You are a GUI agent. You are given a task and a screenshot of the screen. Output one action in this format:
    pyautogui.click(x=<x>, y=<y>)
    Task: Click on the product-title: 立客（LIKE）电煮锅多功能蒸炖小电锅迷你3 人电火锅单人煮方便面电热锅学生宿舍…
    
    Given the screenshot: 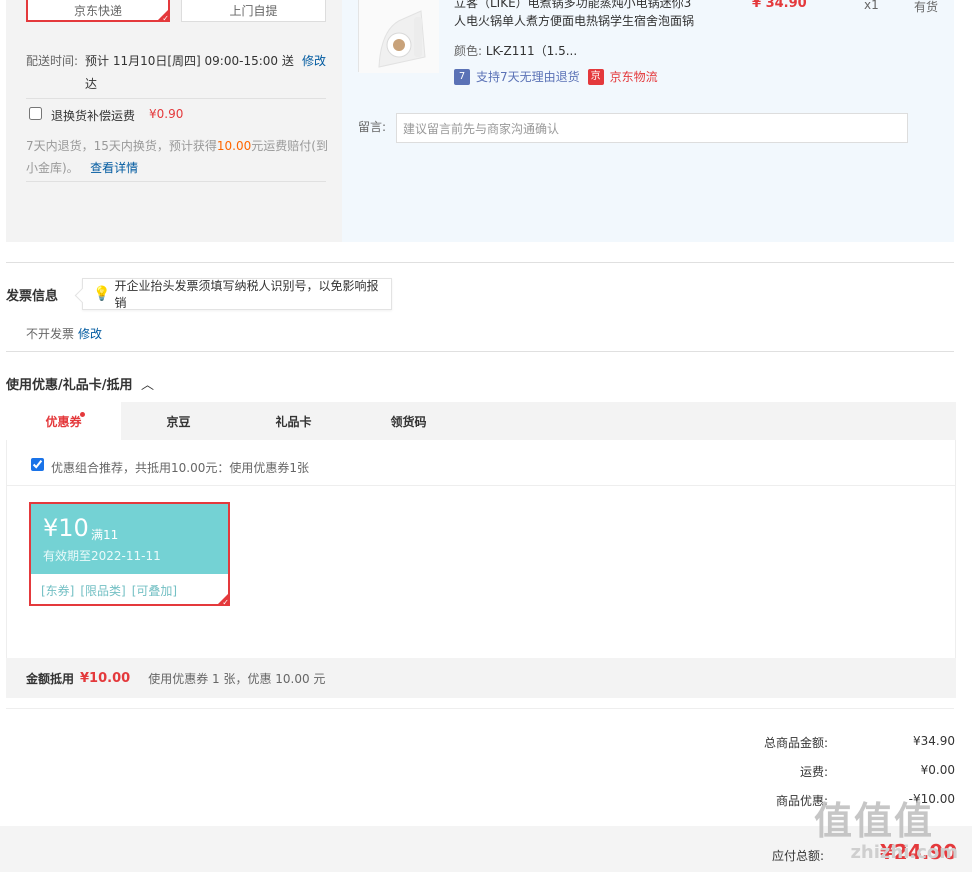 What is the action you would take?
    pyautogui.click(x=579, y=15)
    